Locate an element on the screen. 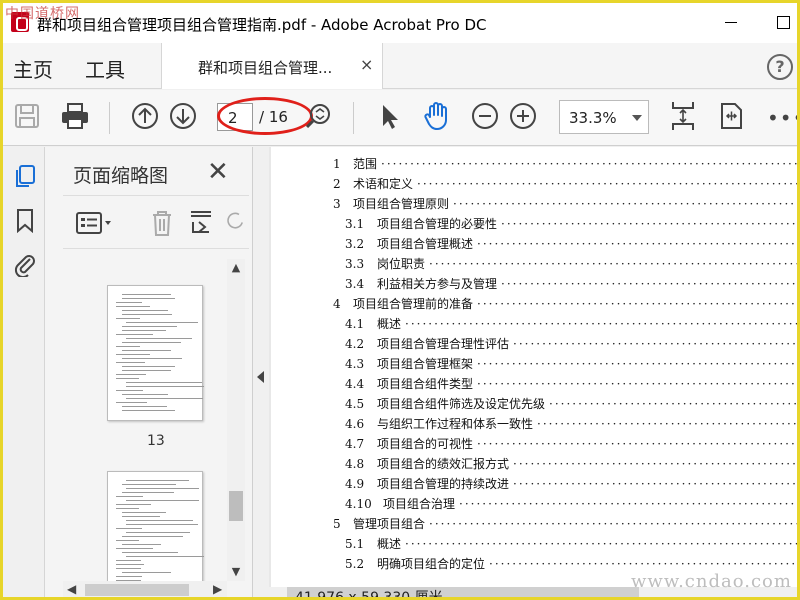 Image resolution: width=800 pixels, height=600 pixels. document-tab: 群和项目组合管理... × is located at coordinates (272, 66).